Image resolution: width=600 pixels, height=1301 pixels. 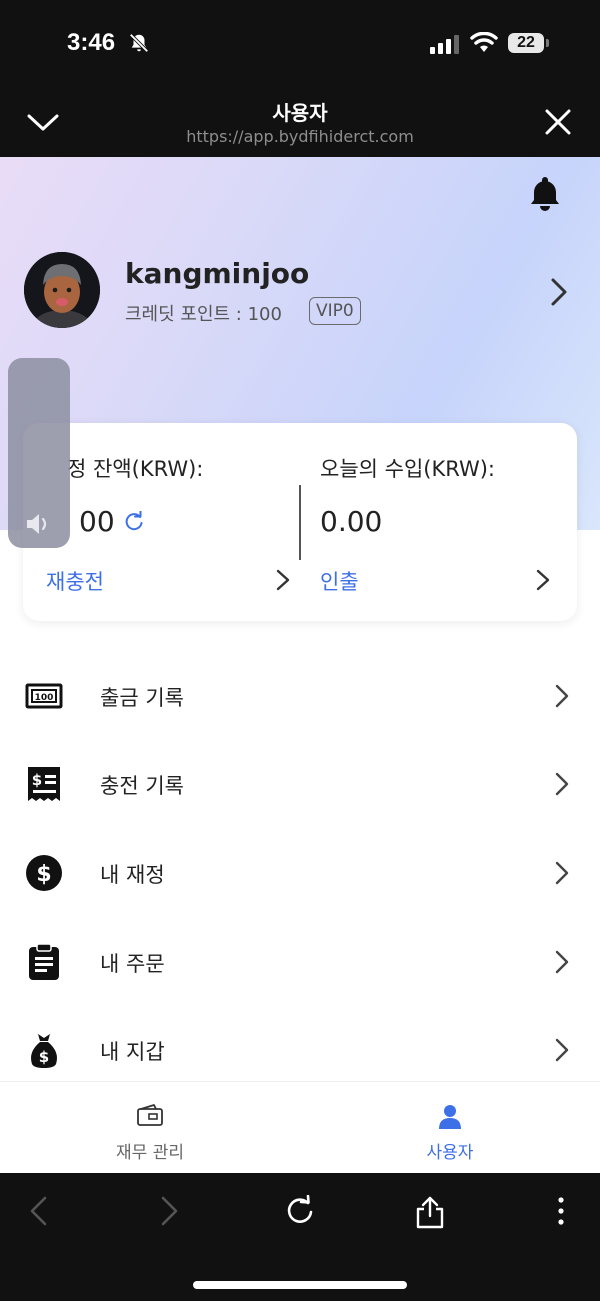 I want to click on battery-cap, so click(x=547, y=43).